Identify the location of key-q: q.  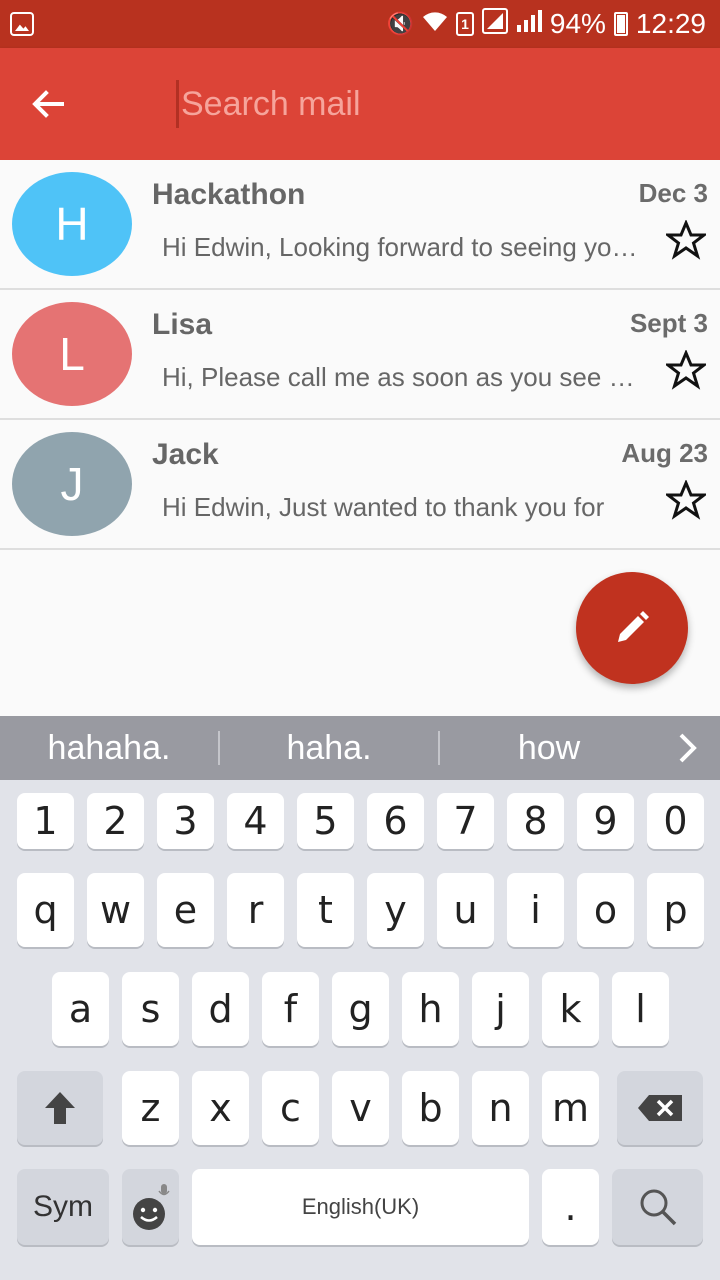
(45, 910).